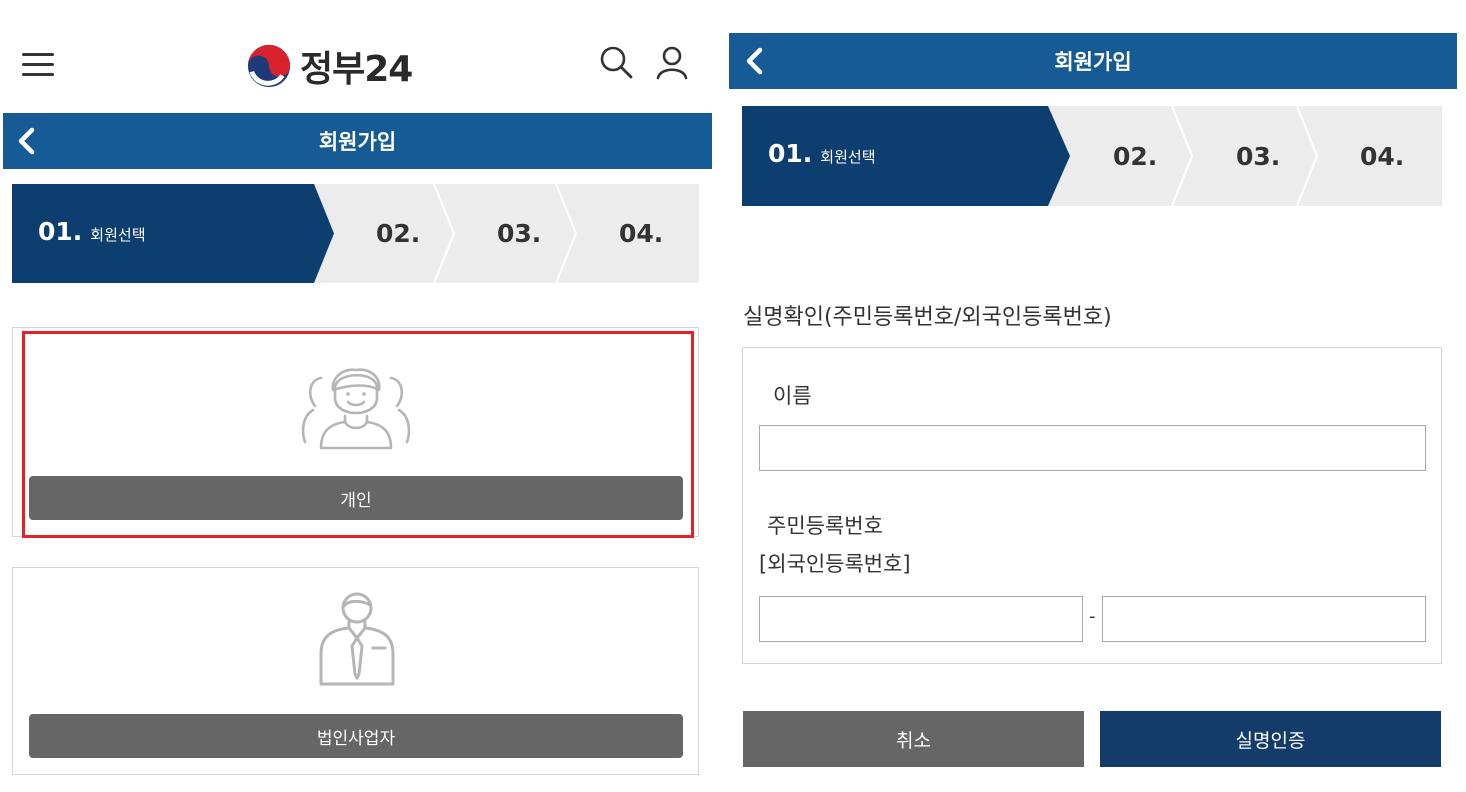 This screenshot has width=1466, height=792. I want to click on page-header: 회원가입, so click(357, 141).